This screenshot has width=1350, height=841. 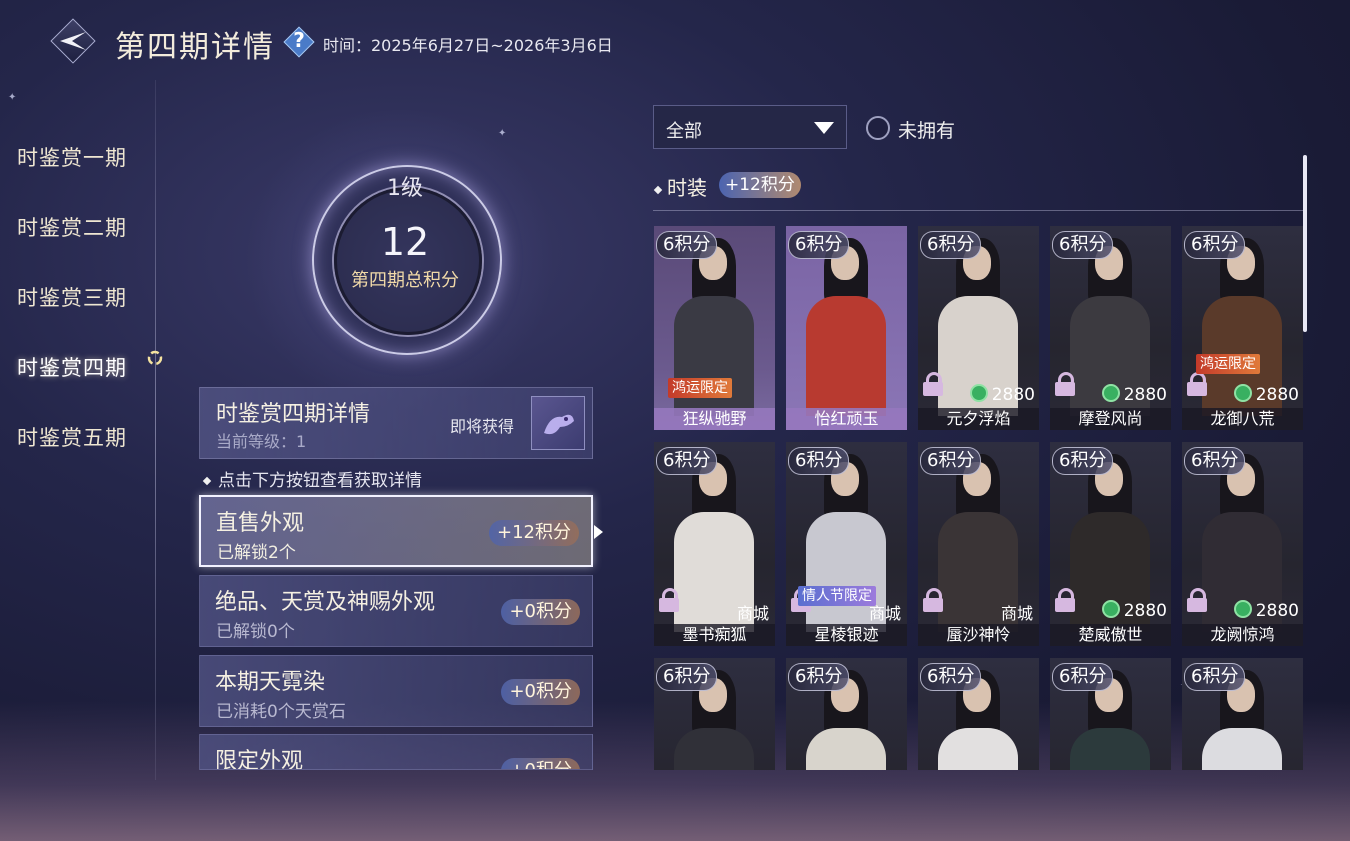 I want to click on category-sub: 已消耗0个天赏石, so click(x=281, y=712).